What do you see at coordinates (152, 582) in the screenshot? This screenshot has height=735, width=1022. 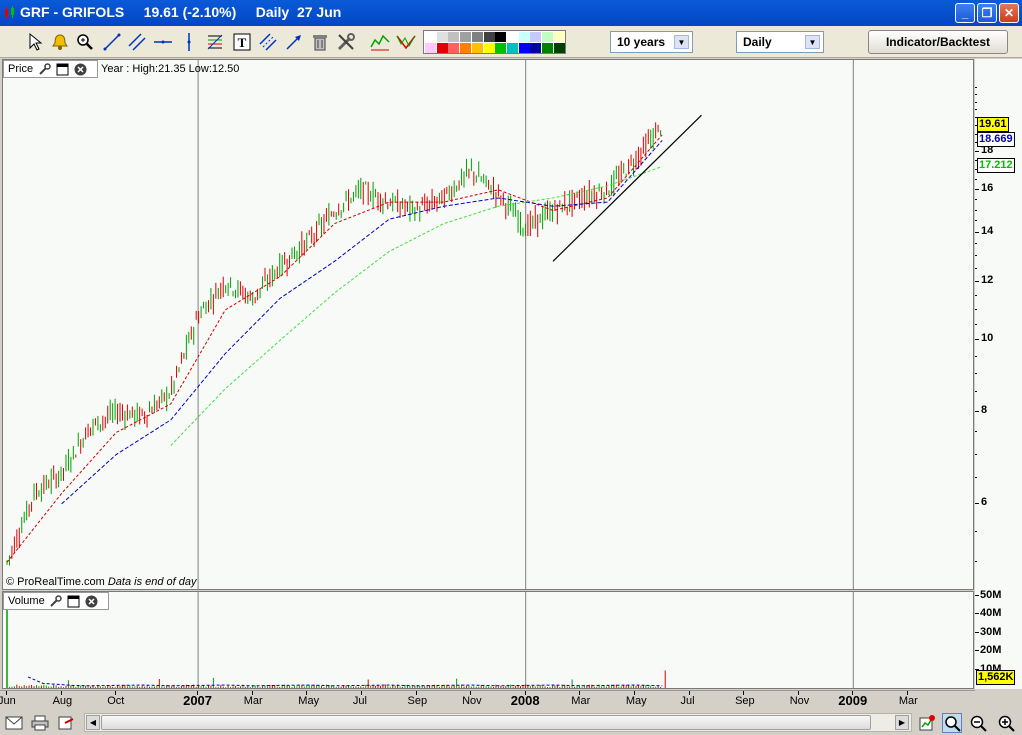 I see `credit-note: Data is end of day` at bounding box center [152, 582].